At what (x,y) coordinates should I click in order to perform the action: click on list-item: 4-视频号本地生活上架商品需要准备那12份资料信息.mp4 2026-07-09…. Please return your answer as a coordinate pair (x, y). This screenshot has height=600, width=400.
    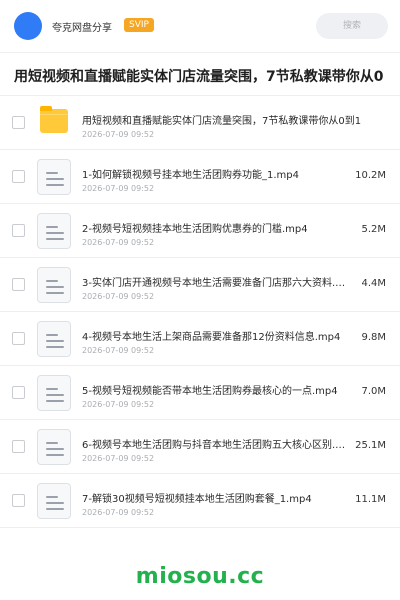
    Looking at the image, I should click on (200, 339).